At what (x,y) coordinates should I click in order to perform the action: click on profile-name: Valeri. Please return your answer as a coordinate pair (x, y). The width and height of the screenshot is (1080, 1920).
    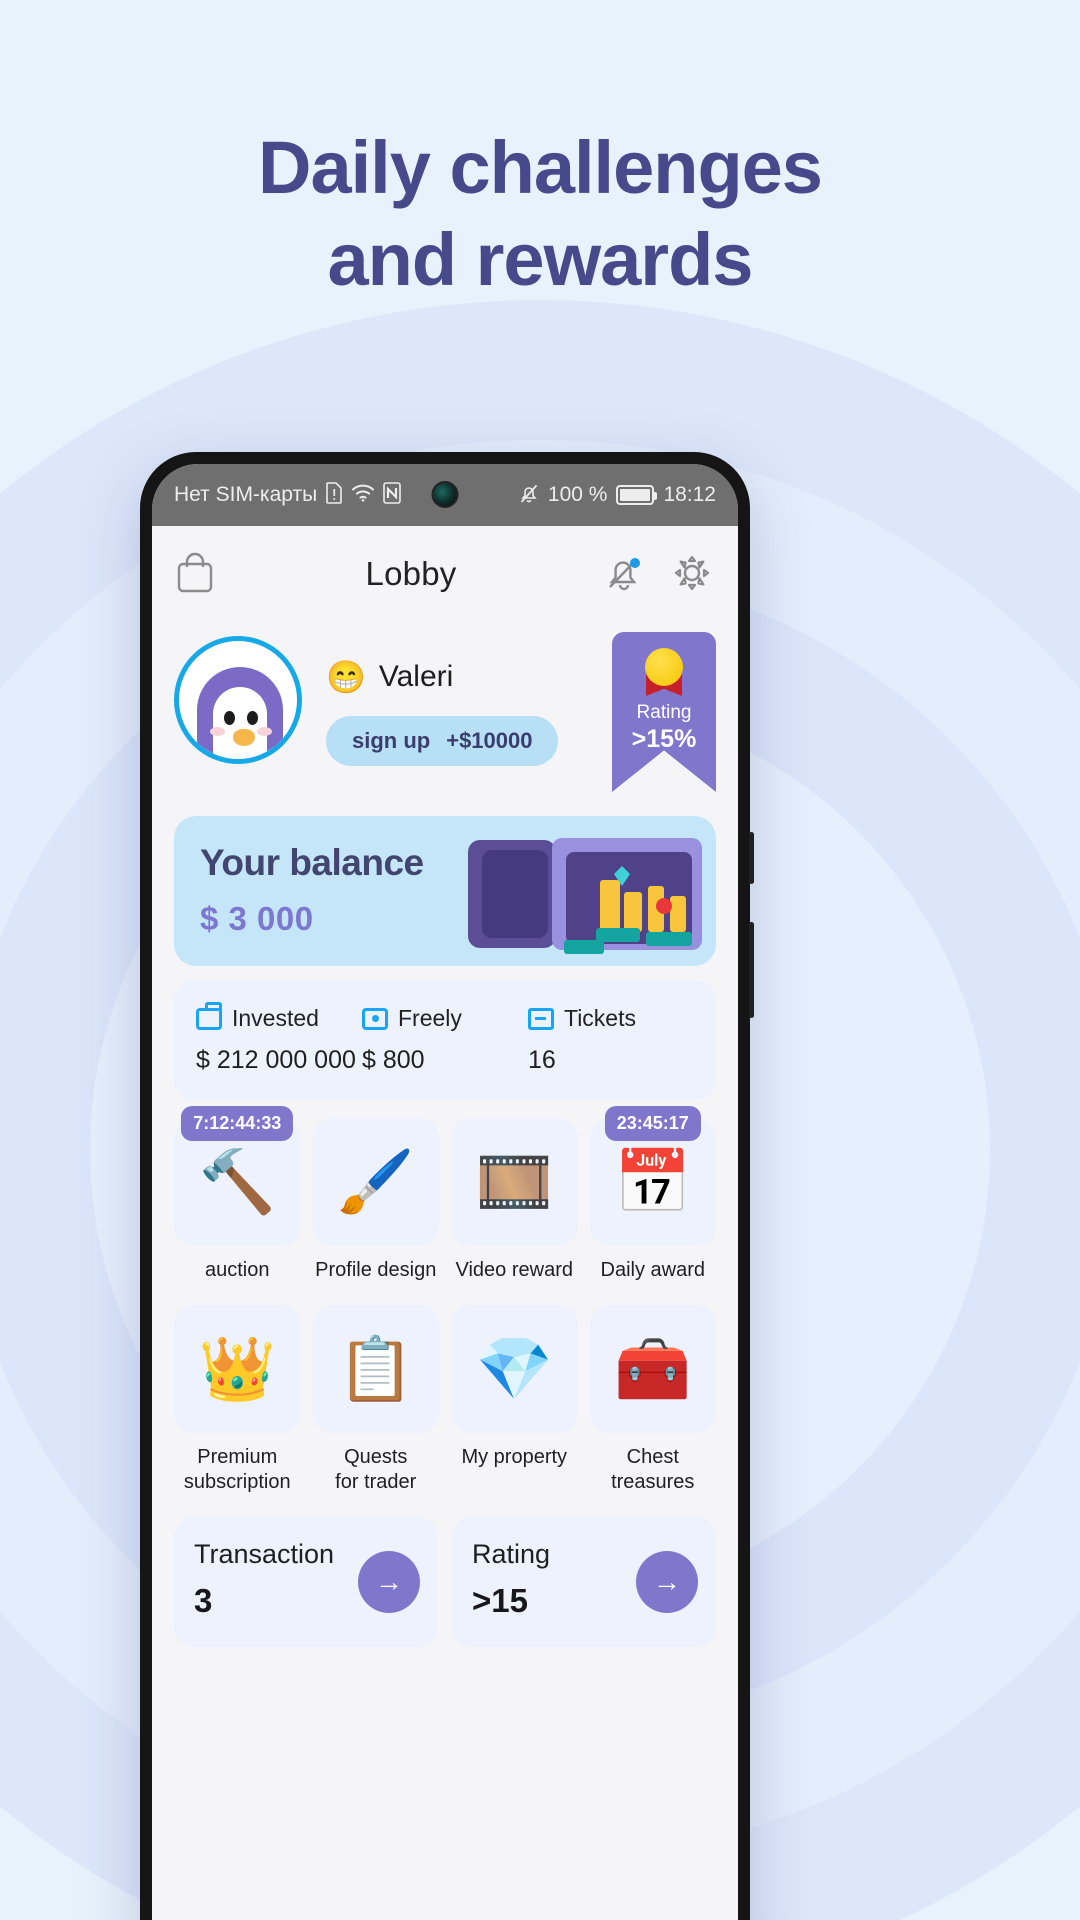
    Looking at the image, I should click on (416, 676).